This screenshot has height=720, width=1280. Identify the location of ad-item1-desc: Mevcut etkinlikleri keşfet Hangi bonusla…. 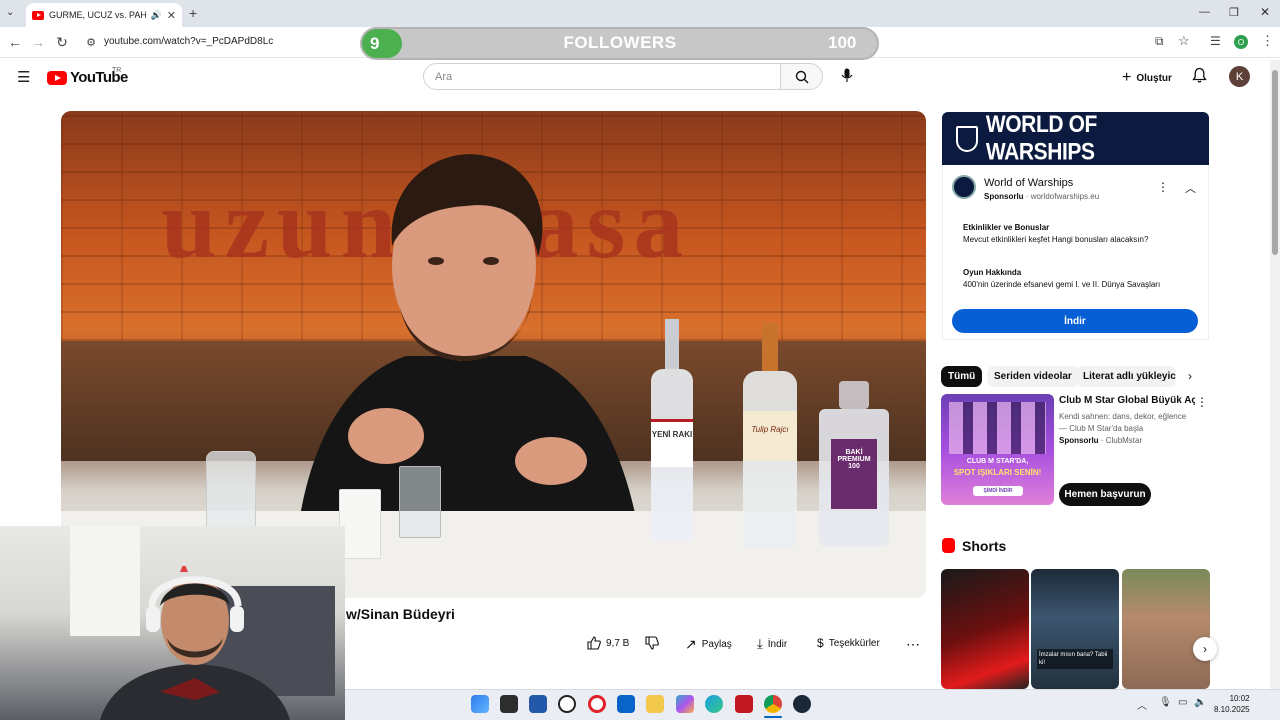
(1056, 239).